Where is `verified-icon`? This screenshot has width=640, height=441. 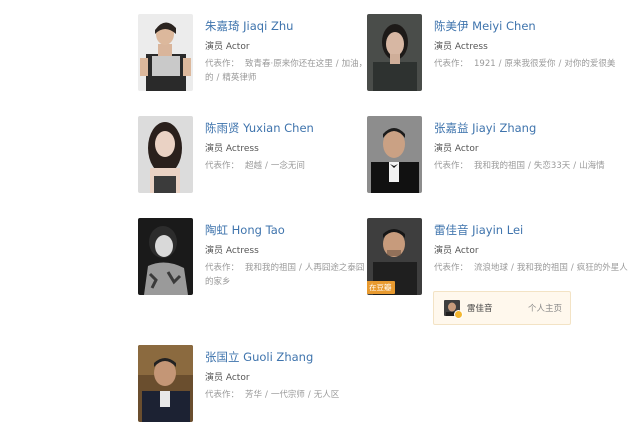
verified-icon is located at coordinates (458, 314).